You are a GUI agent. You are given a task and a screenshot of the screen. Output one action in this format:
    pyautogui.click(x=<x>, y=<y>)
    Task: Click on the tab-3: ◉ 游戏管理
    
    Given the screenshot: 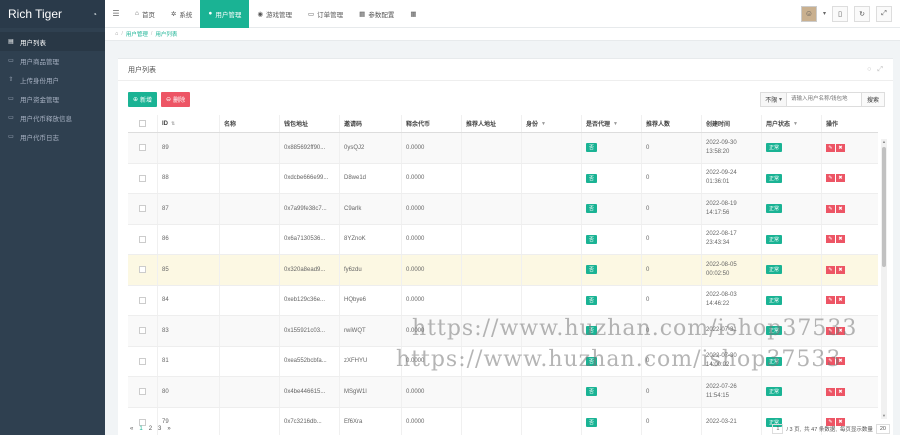 What is the action you would take?
    pyautogui.click(x=274, y=14)
    